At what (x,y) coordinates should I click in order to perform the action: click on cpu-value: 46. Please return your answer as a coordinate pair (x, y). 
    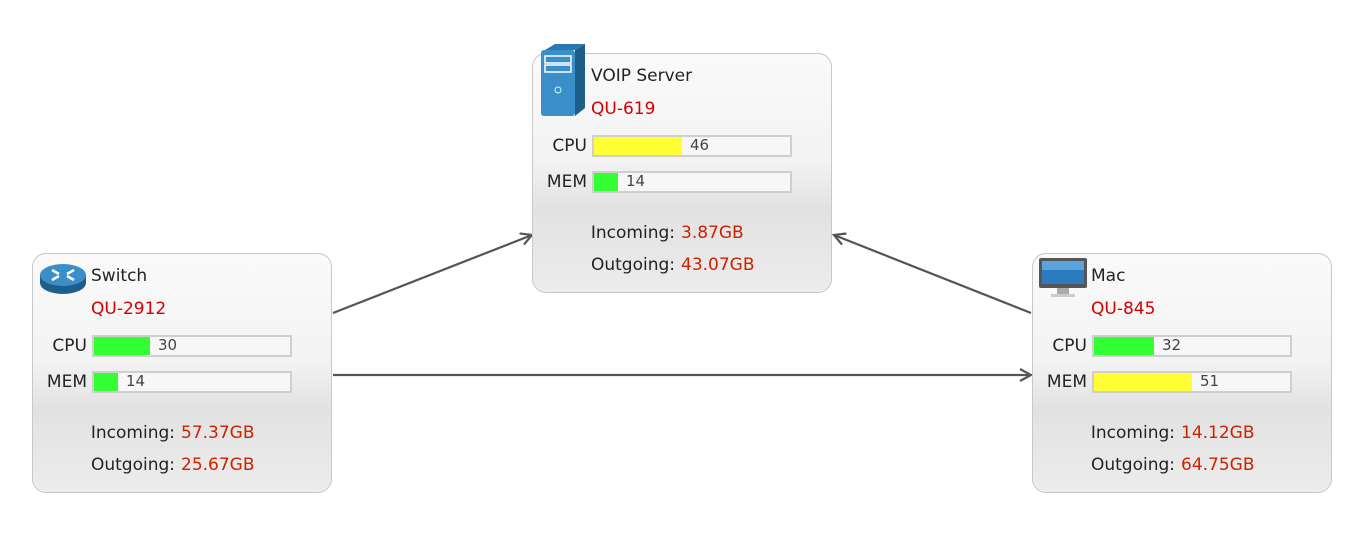
    Looking at the image, I should click on (700, 145).